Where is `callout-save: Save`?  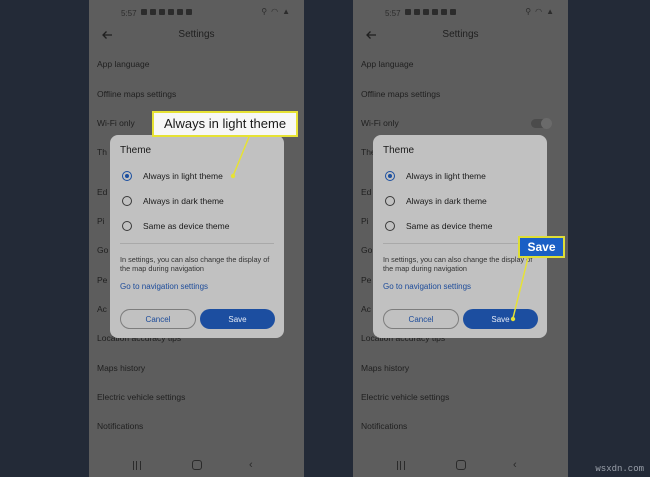
callout-save: Save is located at coordinates (541, 247).